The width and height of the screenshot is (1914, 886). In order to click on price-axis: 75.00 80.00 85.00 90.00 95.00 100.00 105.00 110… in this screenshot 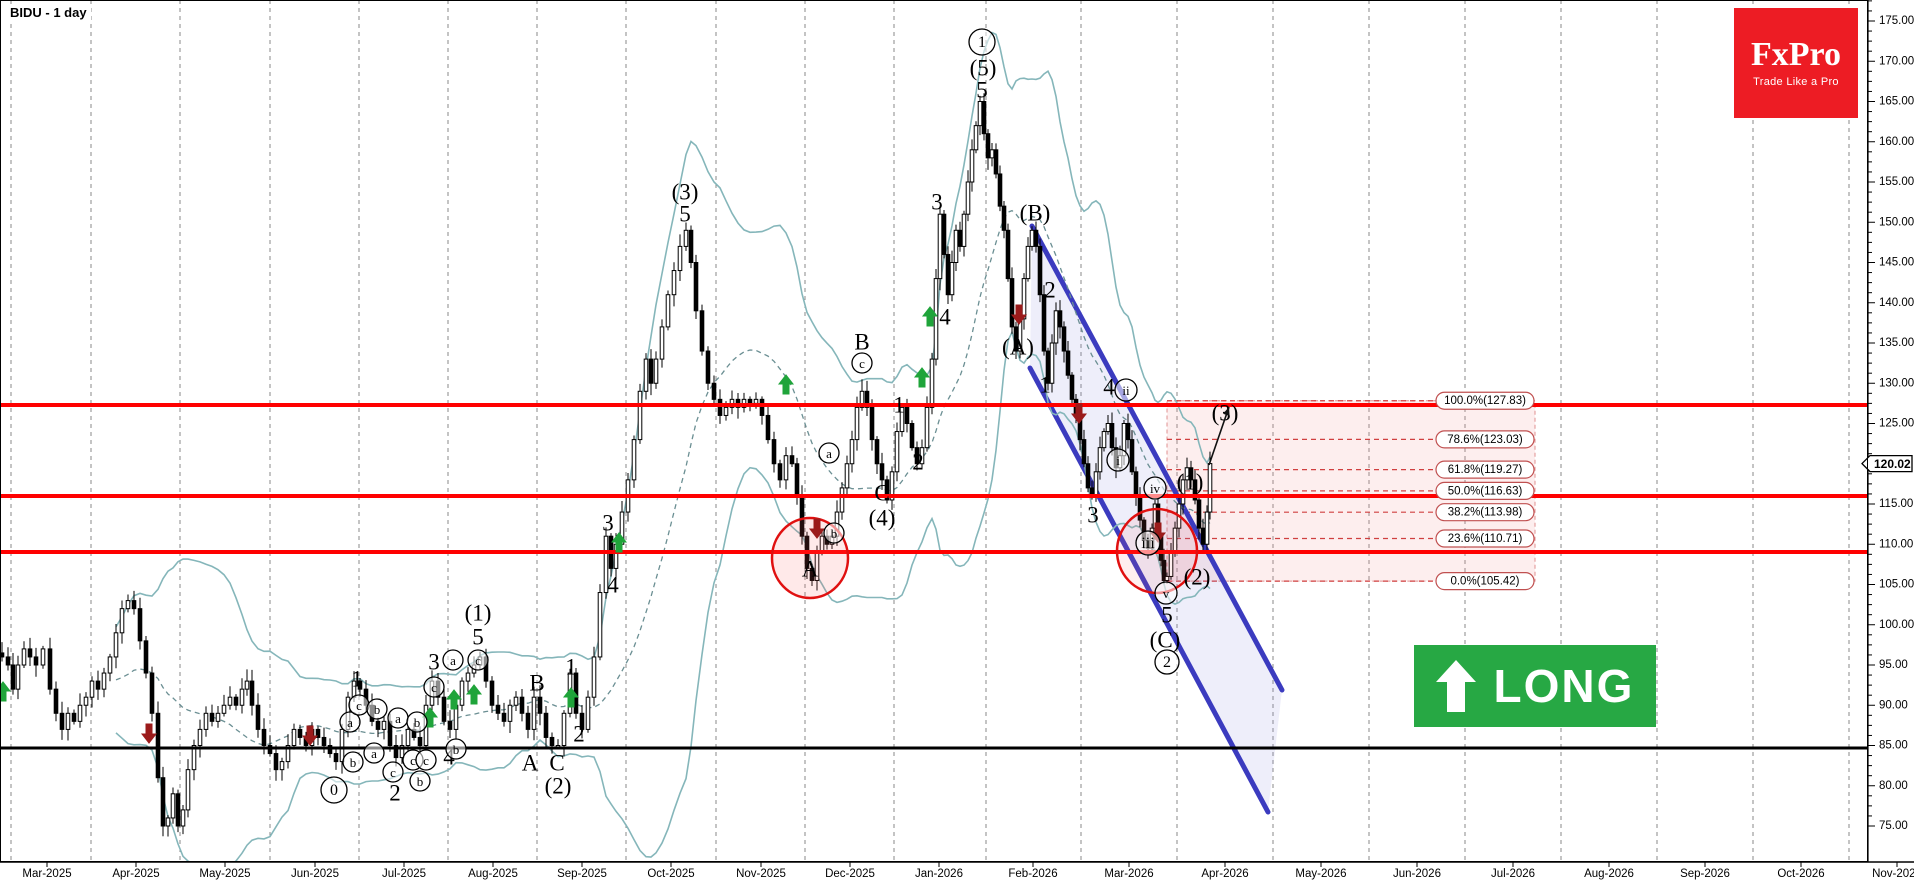, I will do `click(1890, 443)`.